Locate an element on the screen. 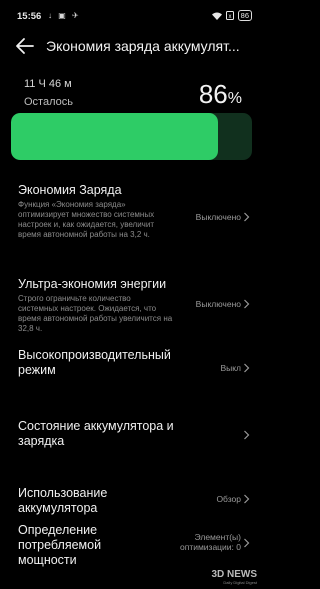  notification-icons: ↓ ▣ ✈ is located at coordinates (64, 15).